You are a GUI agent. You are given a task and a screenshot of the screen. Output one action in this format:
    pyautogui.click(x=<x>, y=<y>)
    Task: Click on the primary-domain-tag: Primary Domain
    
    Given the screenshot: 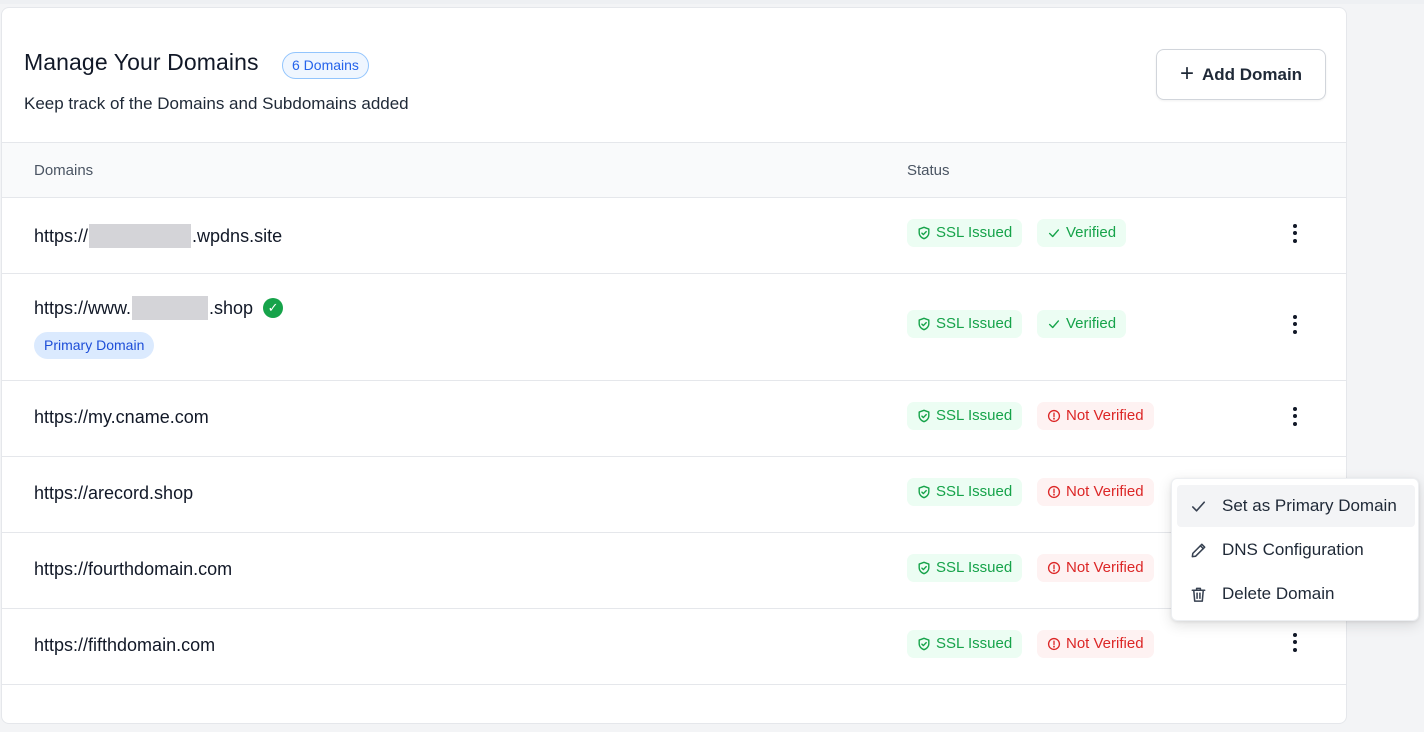 What is the action you would take?
    pyautogui.click(x=94, y=345)
    